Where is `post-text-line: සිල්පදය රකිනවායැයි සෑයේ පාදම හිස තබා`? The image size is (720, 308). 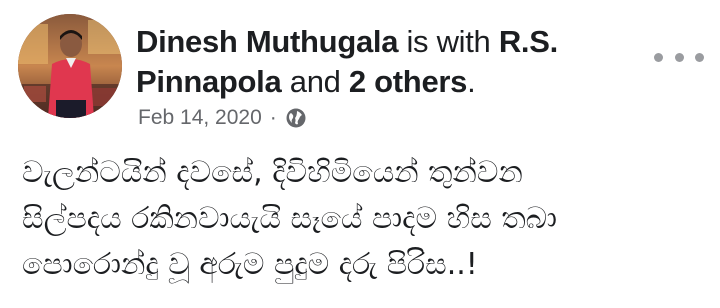
post-text-line: සිල්පදය රකිනවායැයි සෑයේ පාදම හිස තබා is located at coordinates (290, 218).